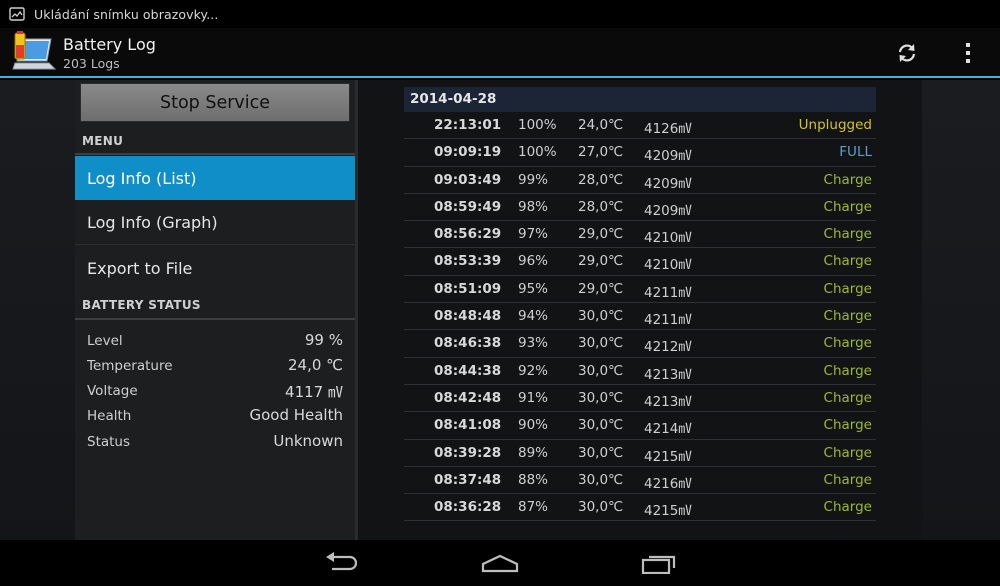 This screenshot has width=1000, height=586. I want to click on log-time: 08:37:48, so click(468, 479).